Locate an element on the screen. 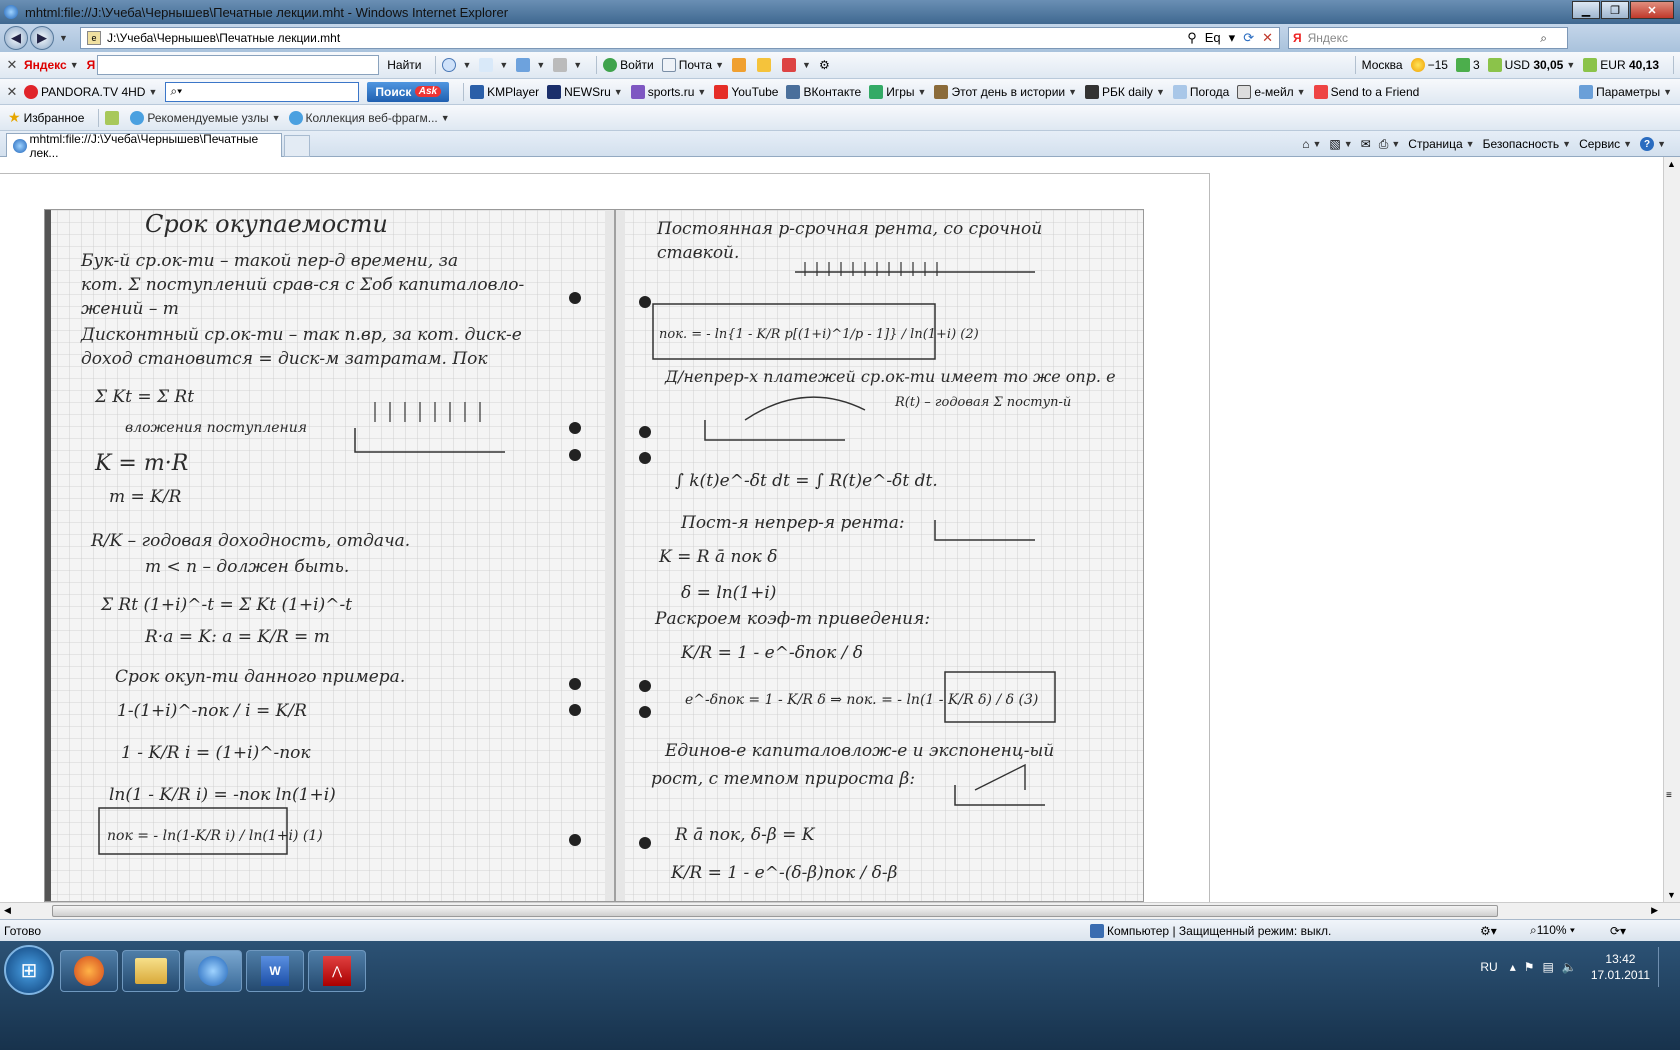 This screenshot has height=1050, width=1680. horizontal-scroll-thumb is located at coordinates (775, 911).